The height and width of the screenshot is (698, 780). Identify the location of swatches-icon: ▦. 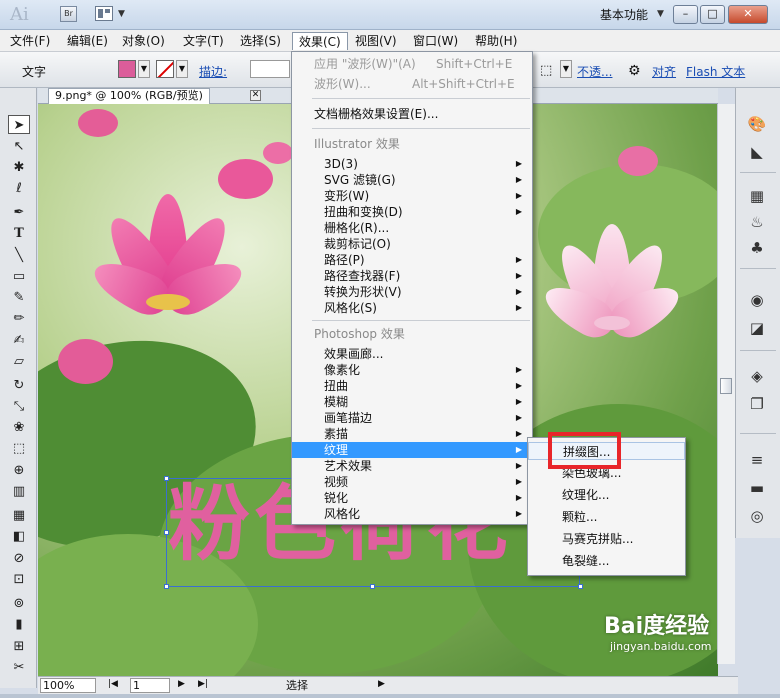
(757, 196).